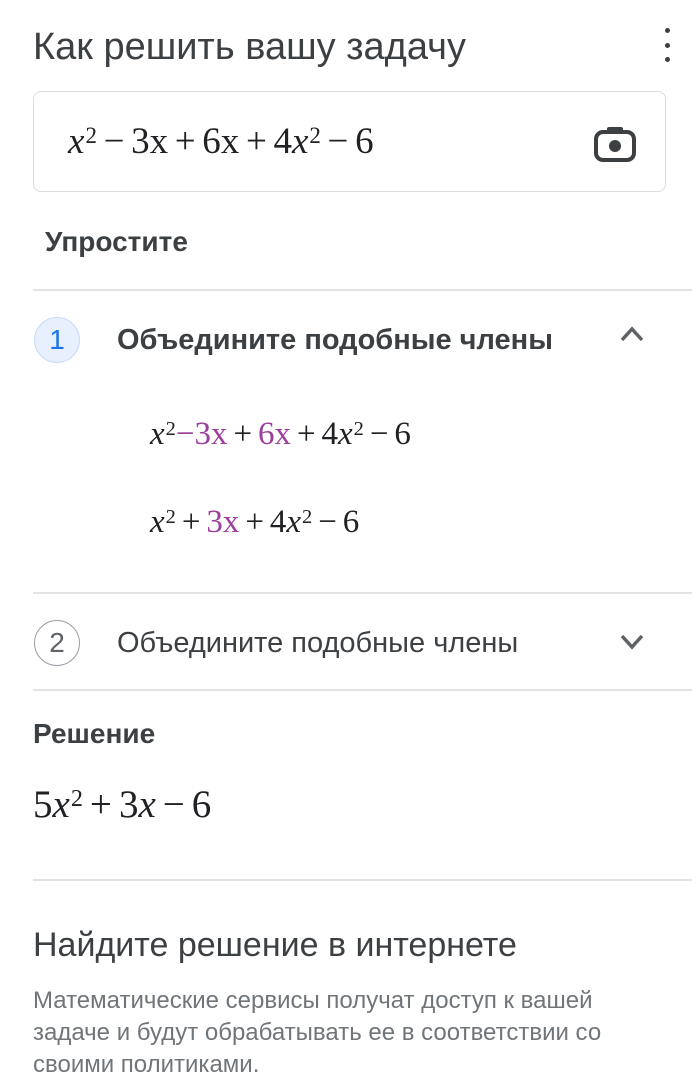 This screenshot has height=1081, width=692. What do you see at coordinates (57, 340) in the screenshot?
I see `step-number-badge: 1` at bounding box center [57, 340].